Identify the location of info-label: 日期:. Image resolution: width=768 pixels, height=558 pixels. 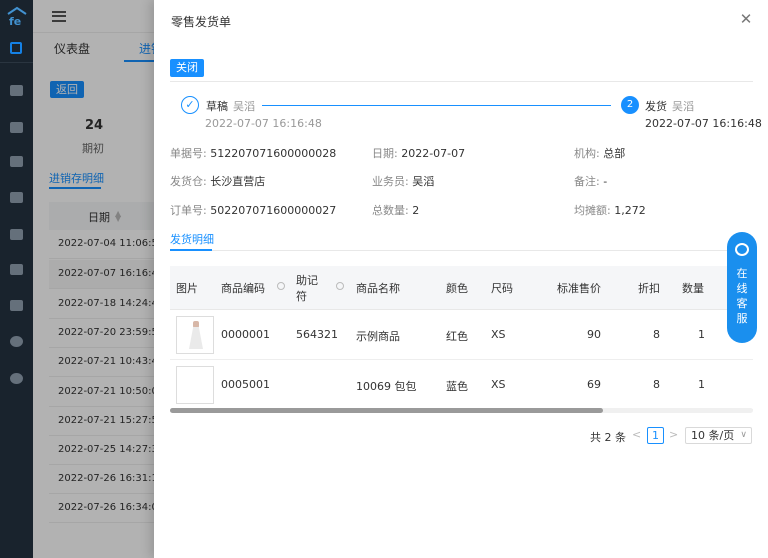
(385, 153).